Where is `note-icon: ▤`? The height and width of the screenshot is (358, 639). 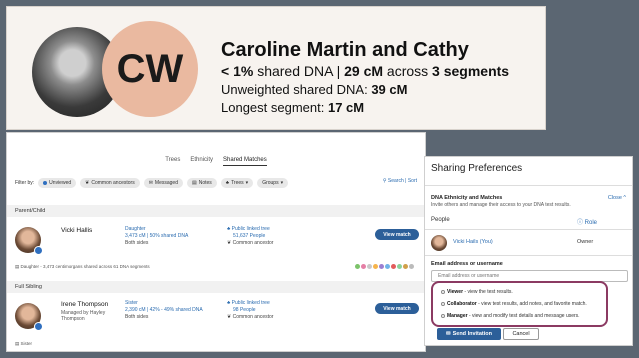 note-icon: ▤ is located at coordinates (194, 183).